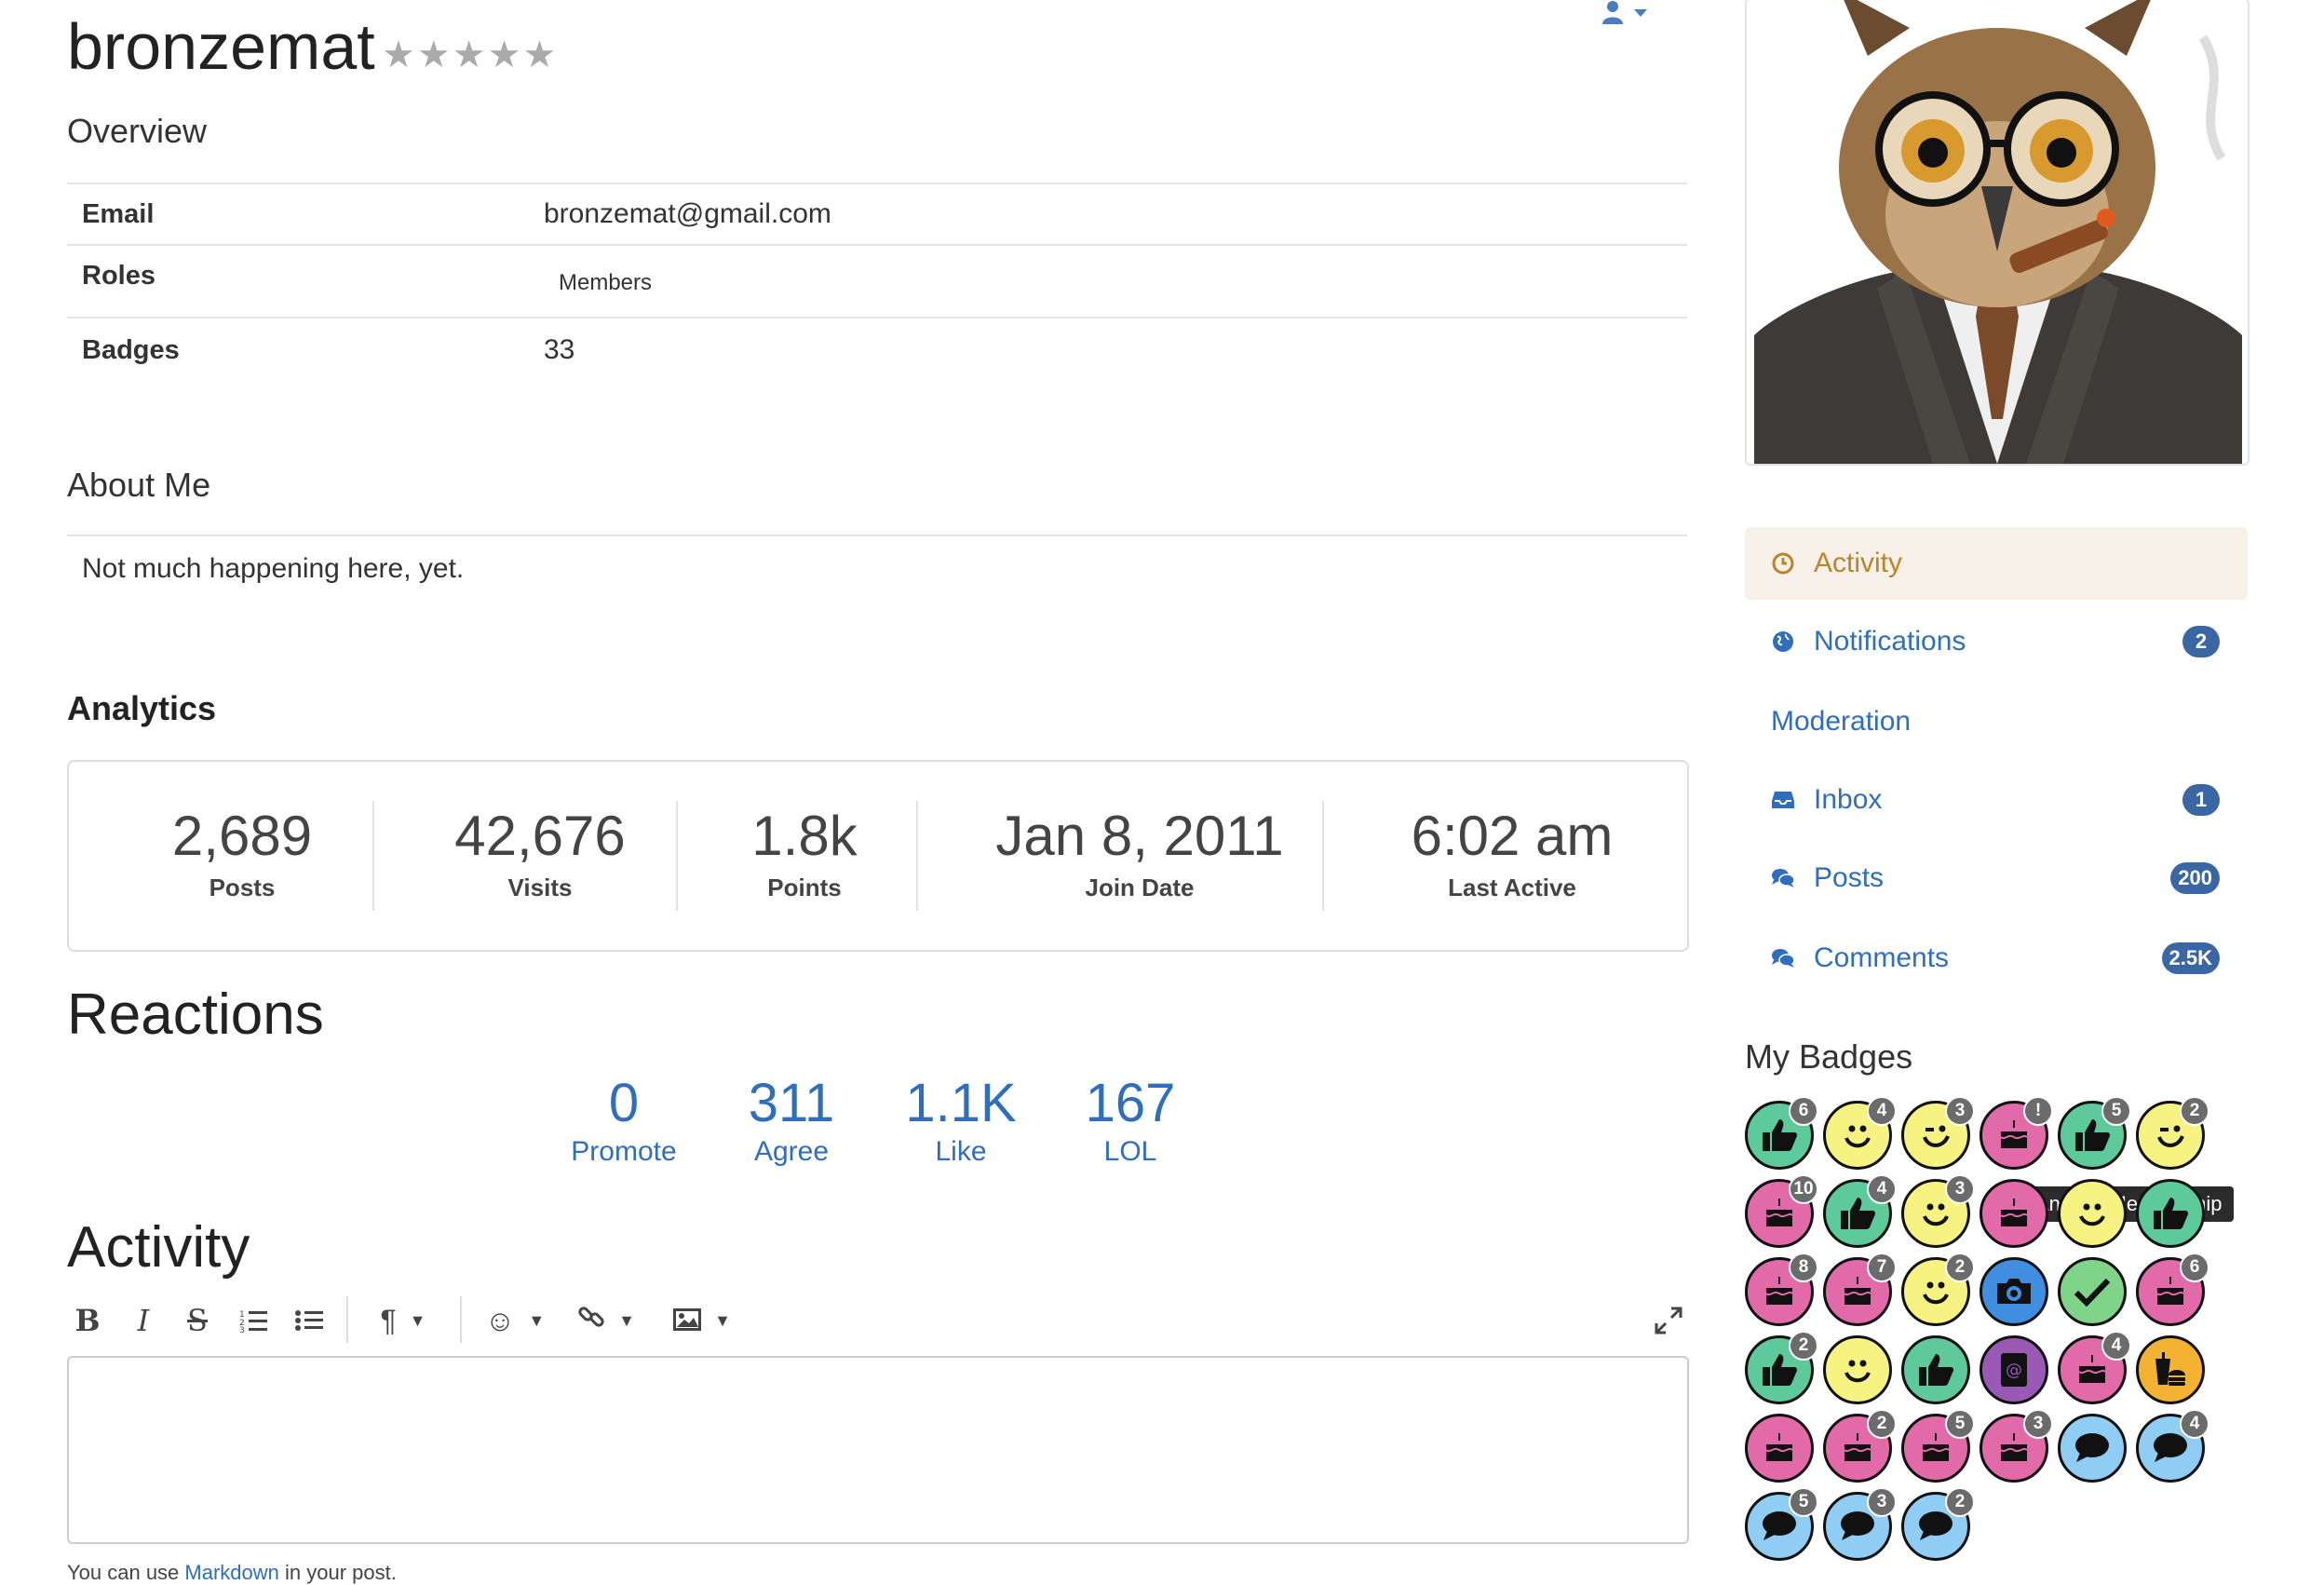  Describe the element at coordinates (1882, 1424) in the screenshot. I see `badge-count: 2` at that location.